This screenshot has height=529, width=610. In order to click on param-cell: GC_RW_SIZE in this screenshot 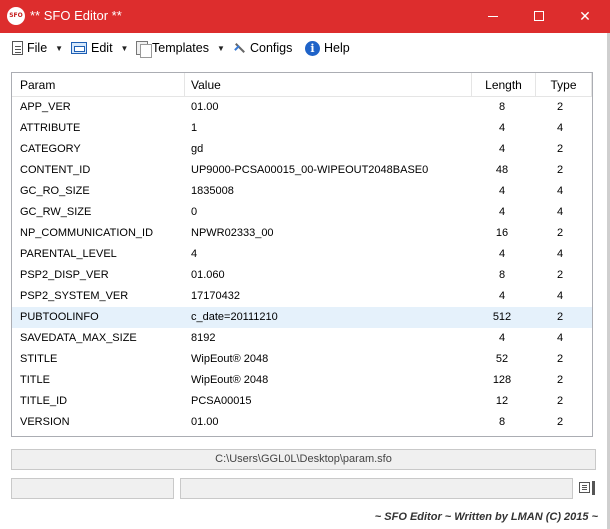, I will do `click(98, 212)`.